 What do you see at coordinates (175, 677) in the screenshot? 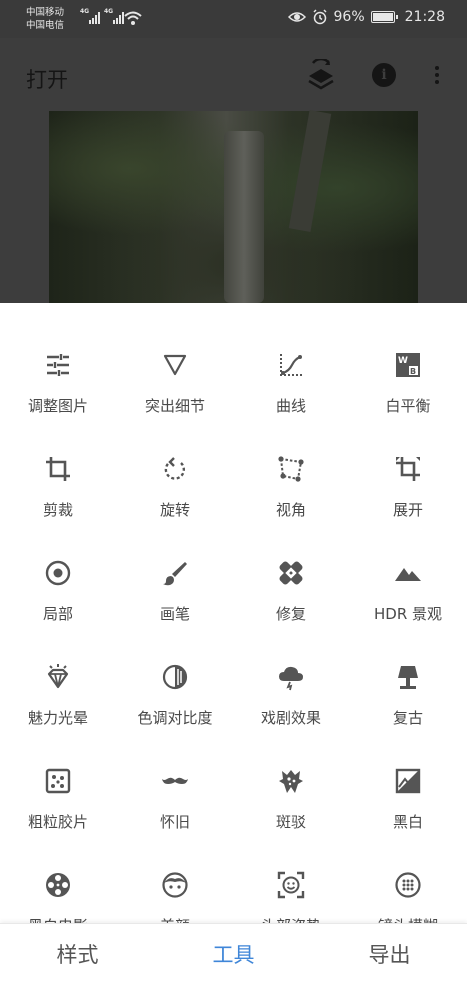
I see `tonal-contrast-icon` at bounding box center [175, 677].